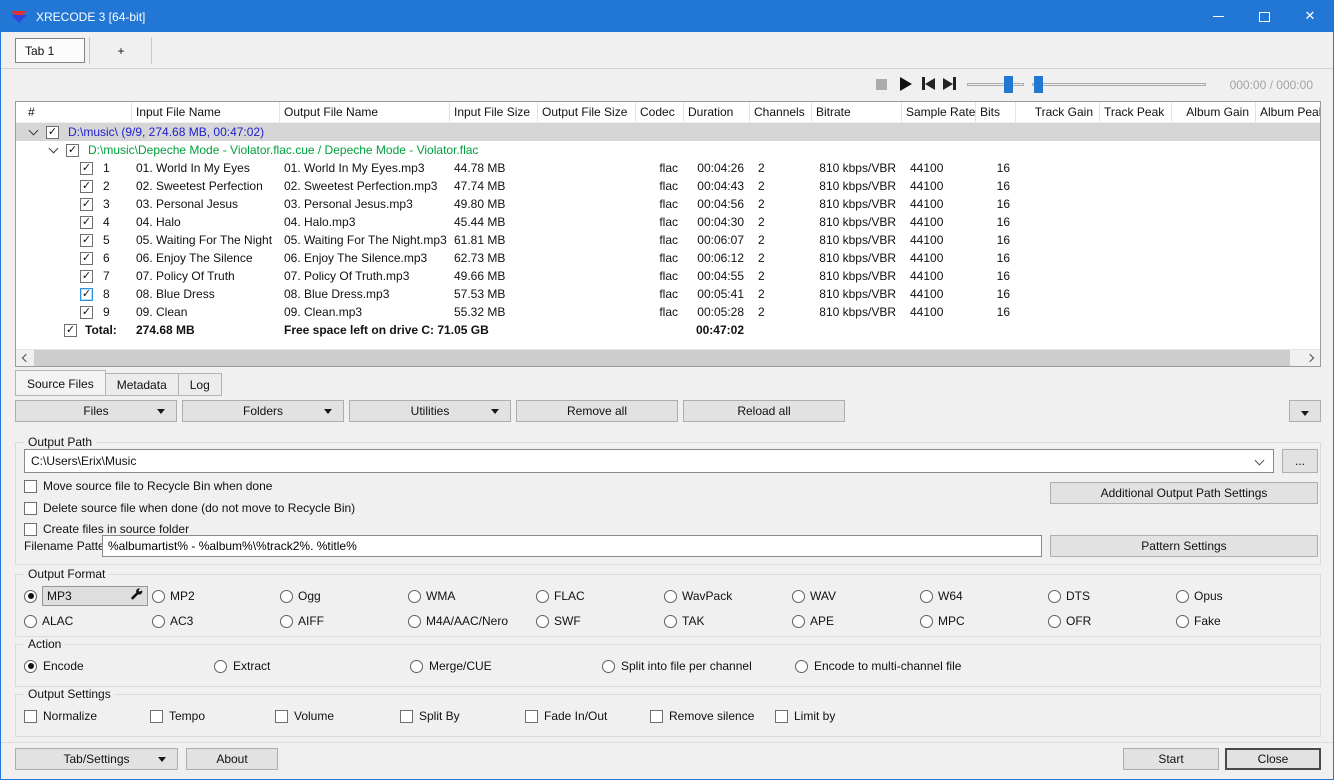 The image size is (1334, 780). Describe the element at coordinates (216, 621) in the screenshot. I see `format-option-ac3: AC3` at that location.